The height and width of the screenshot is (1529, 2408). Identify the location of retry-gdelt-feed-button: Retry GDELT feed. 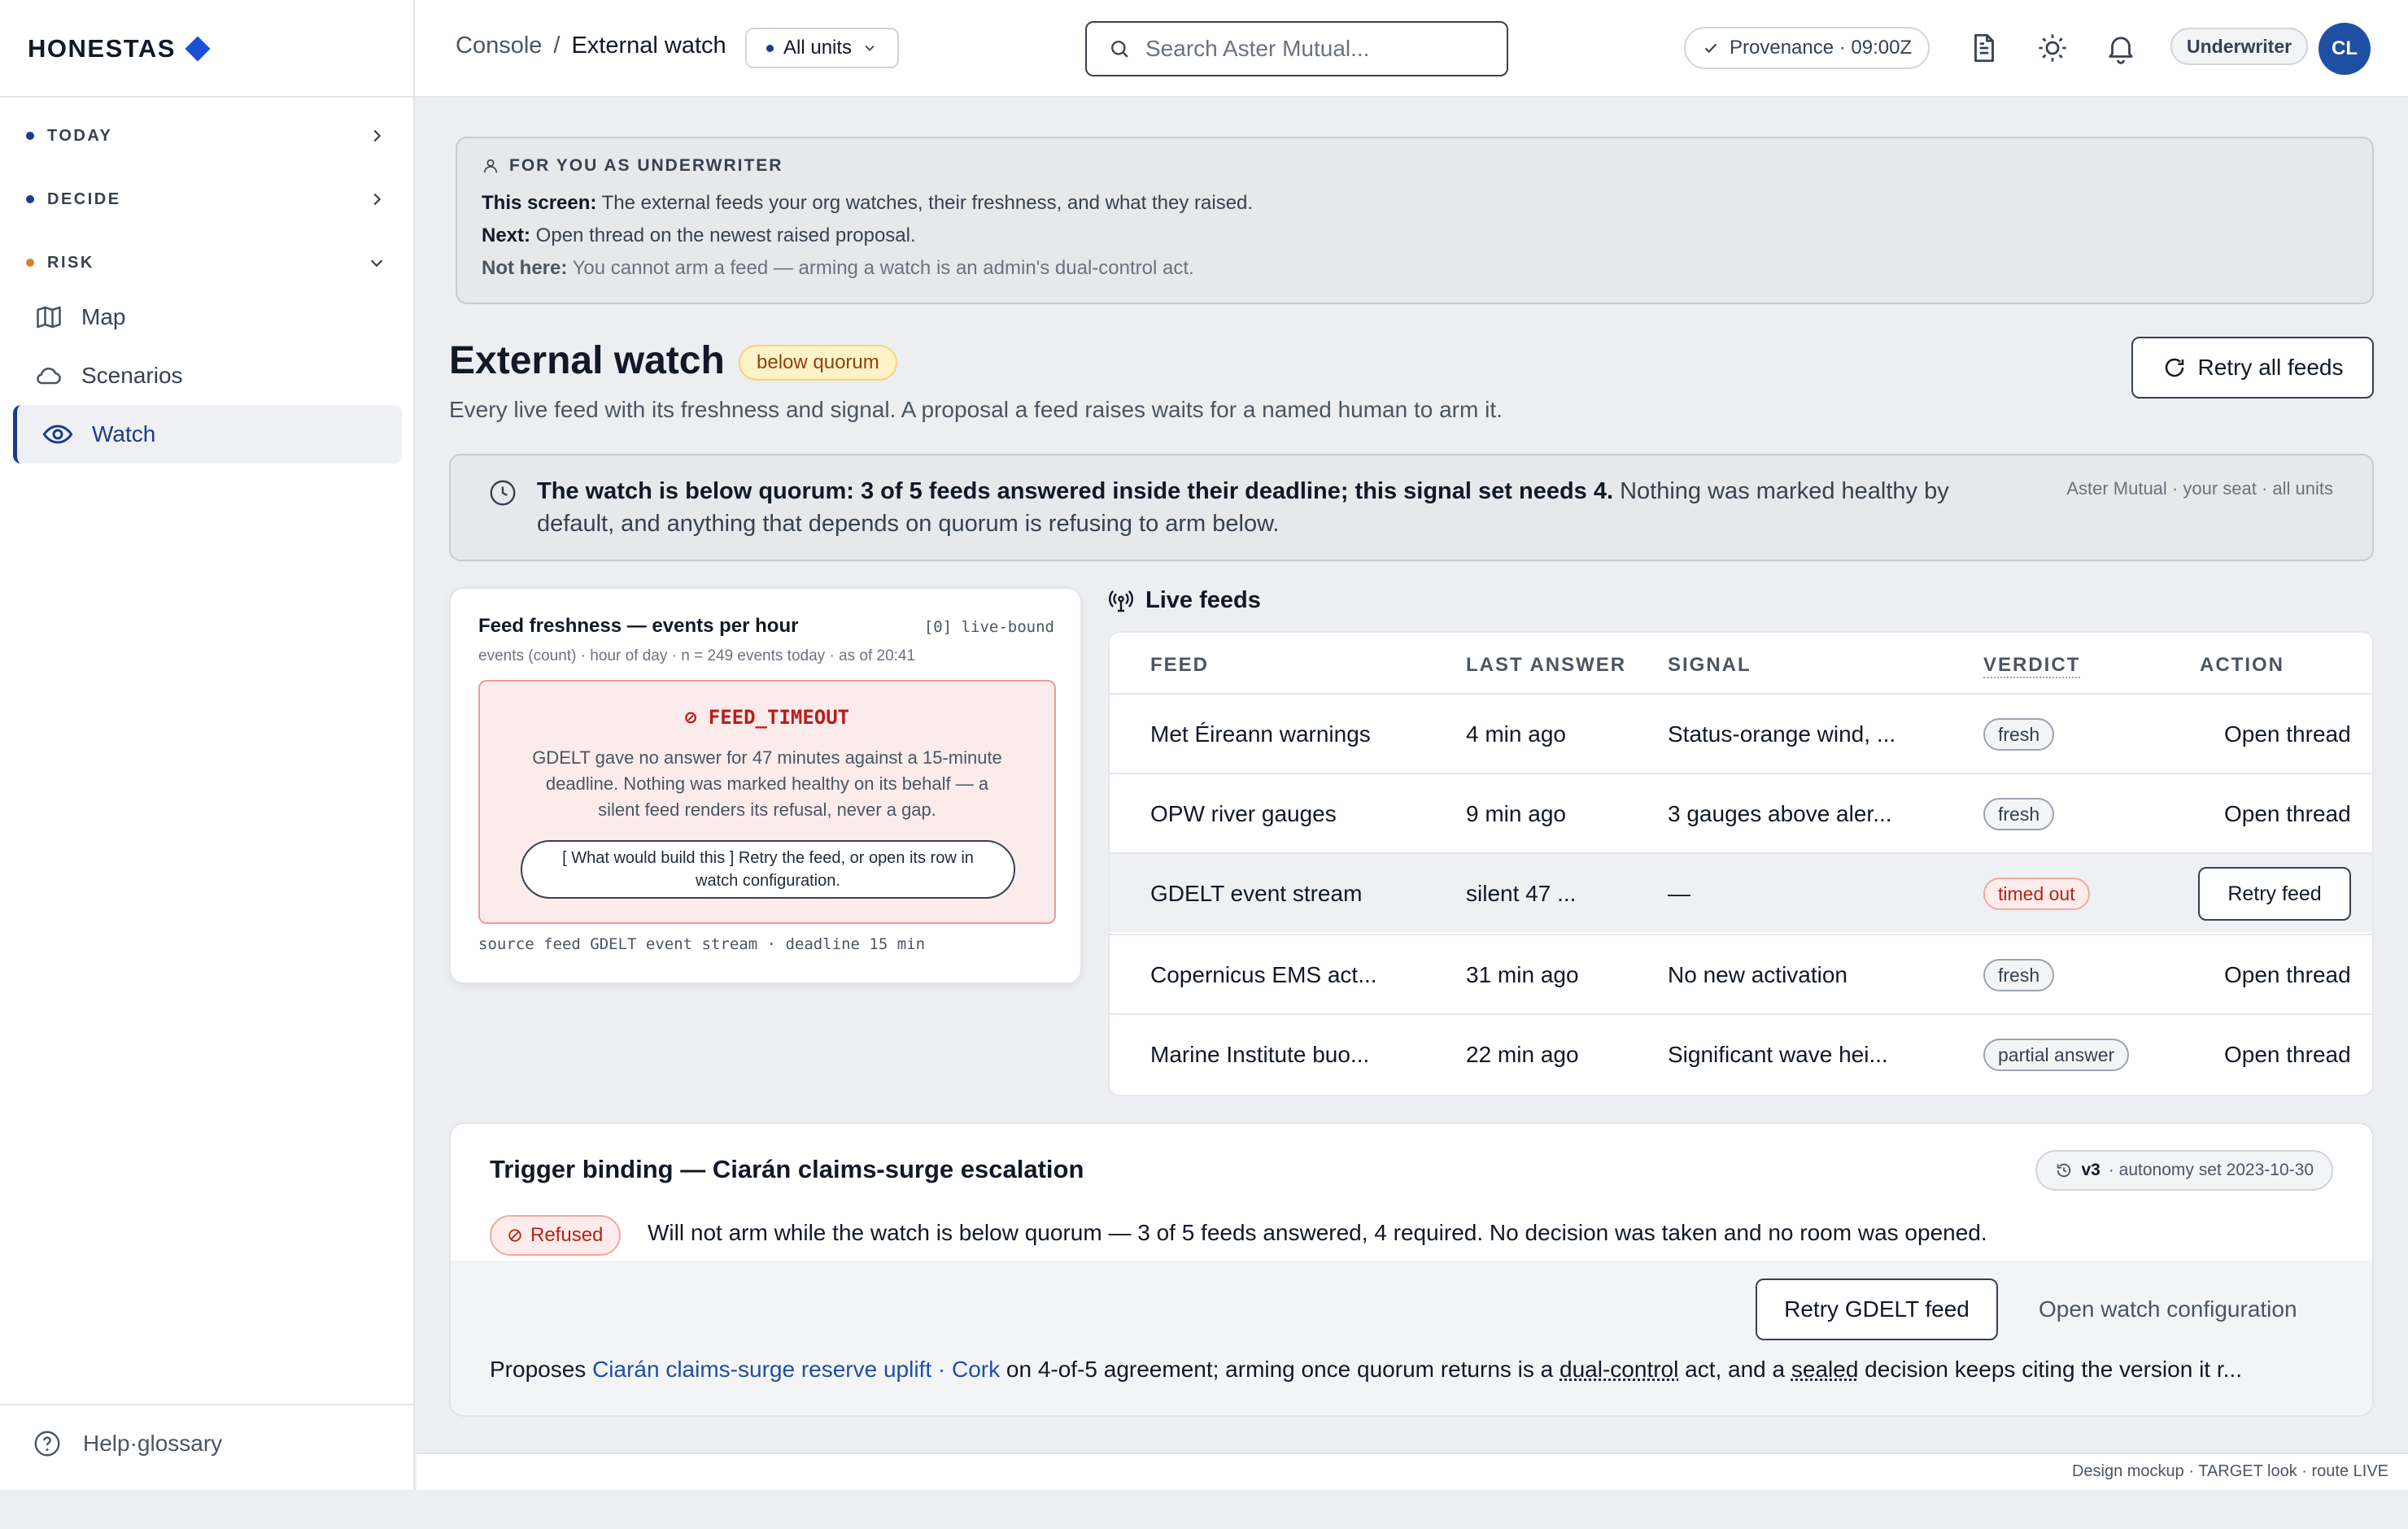
(1877, 1309).